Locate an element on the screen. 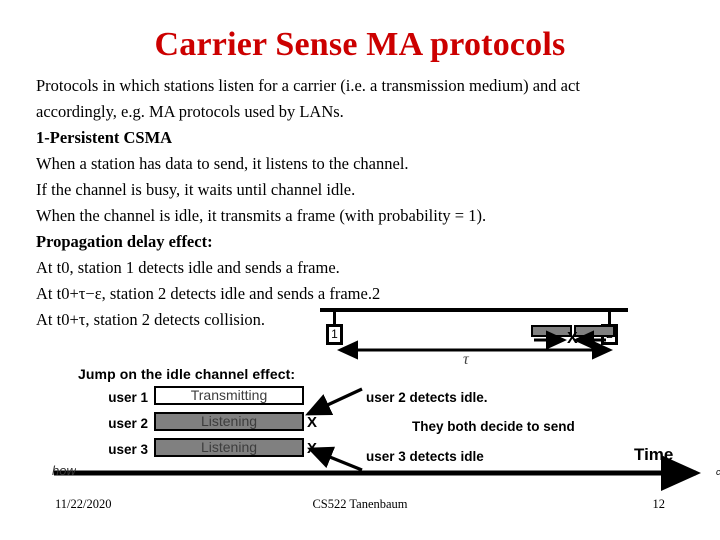  footer-page-number: 12 is located at coordinates (659, 504).